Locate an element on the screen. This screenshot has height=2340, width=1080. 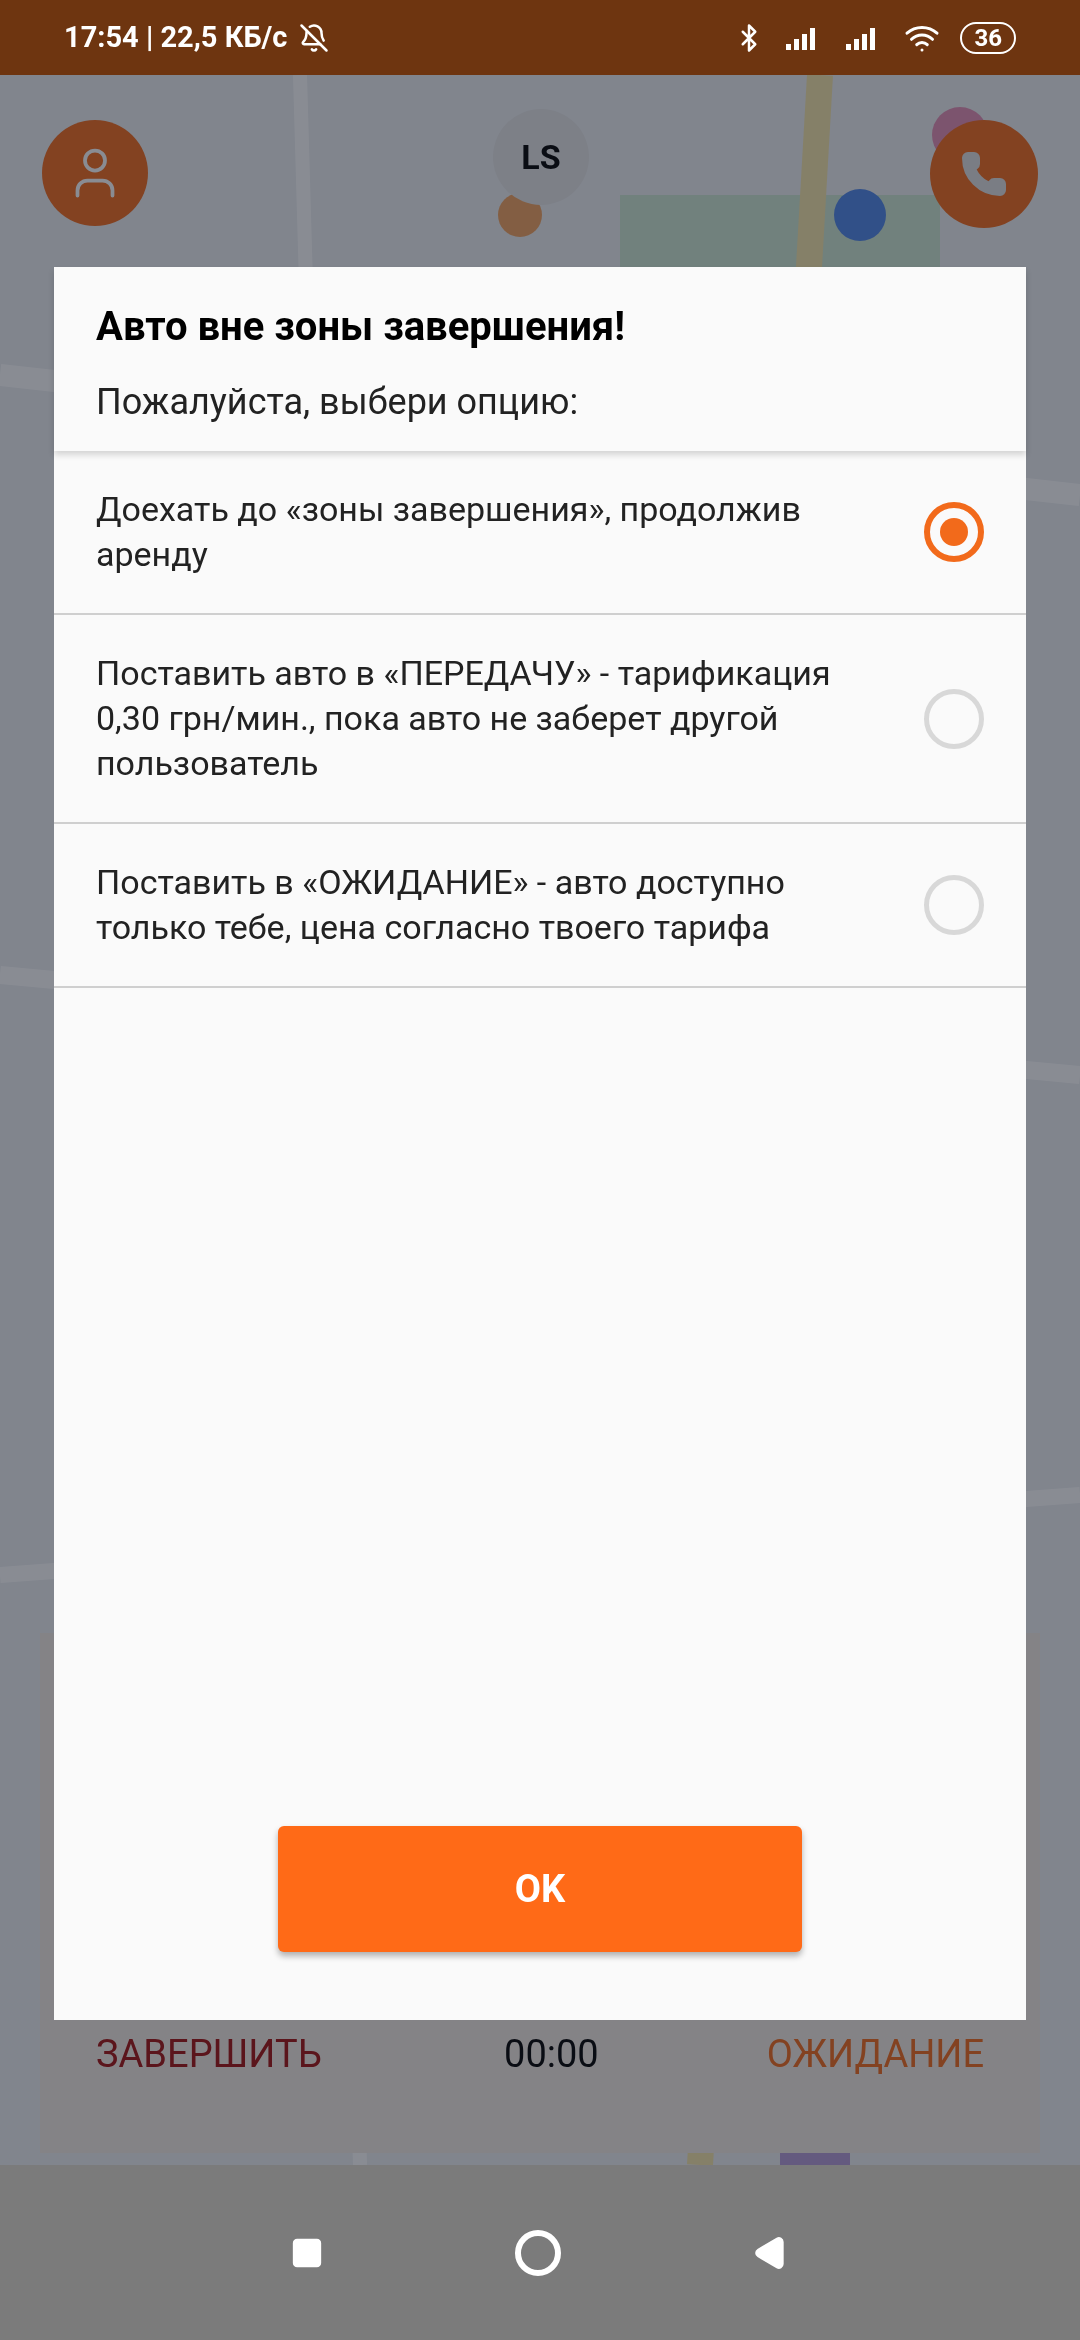
option-row: Поставить в «ОЖИДАНИЕ» - авто доступно только тебе, цена согласно твоего тарифа is located at coordinates (540, 906).